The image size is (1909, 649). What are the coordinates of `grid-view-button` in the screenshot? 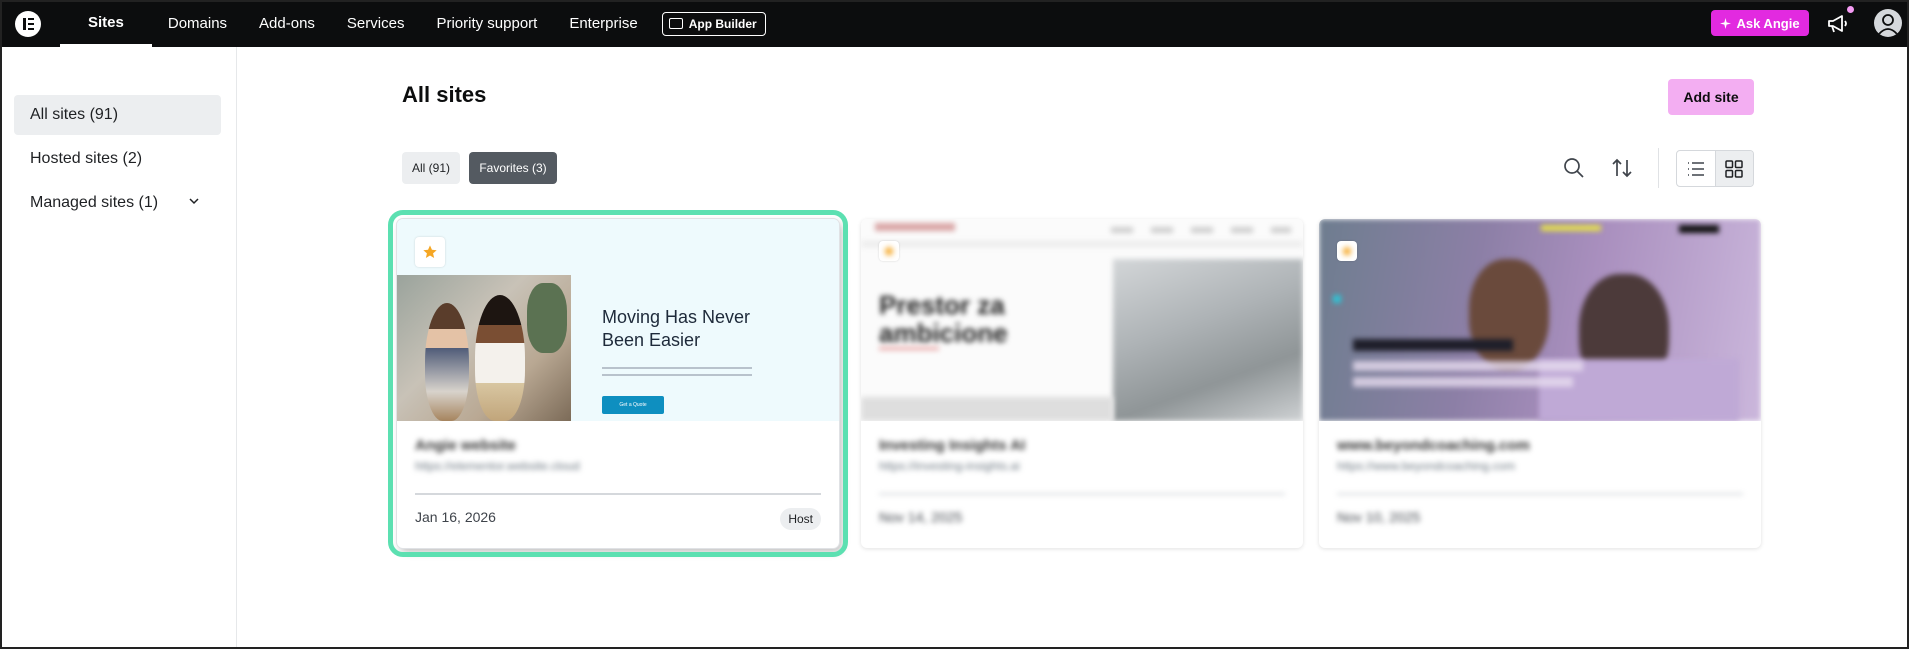 It's located at (1733, 168).